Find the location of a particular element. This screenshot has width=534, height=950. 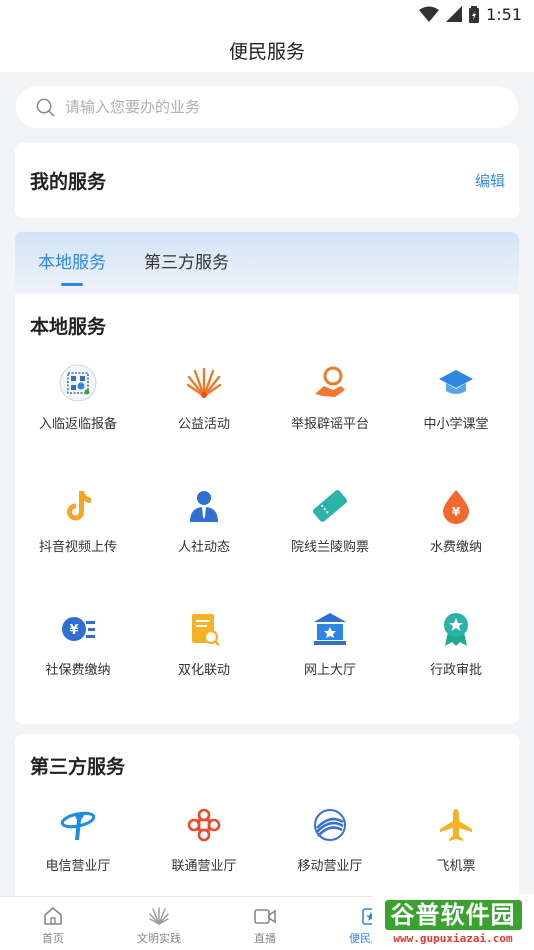

service-item: 双化联动 is located at coordinates (204, 671).